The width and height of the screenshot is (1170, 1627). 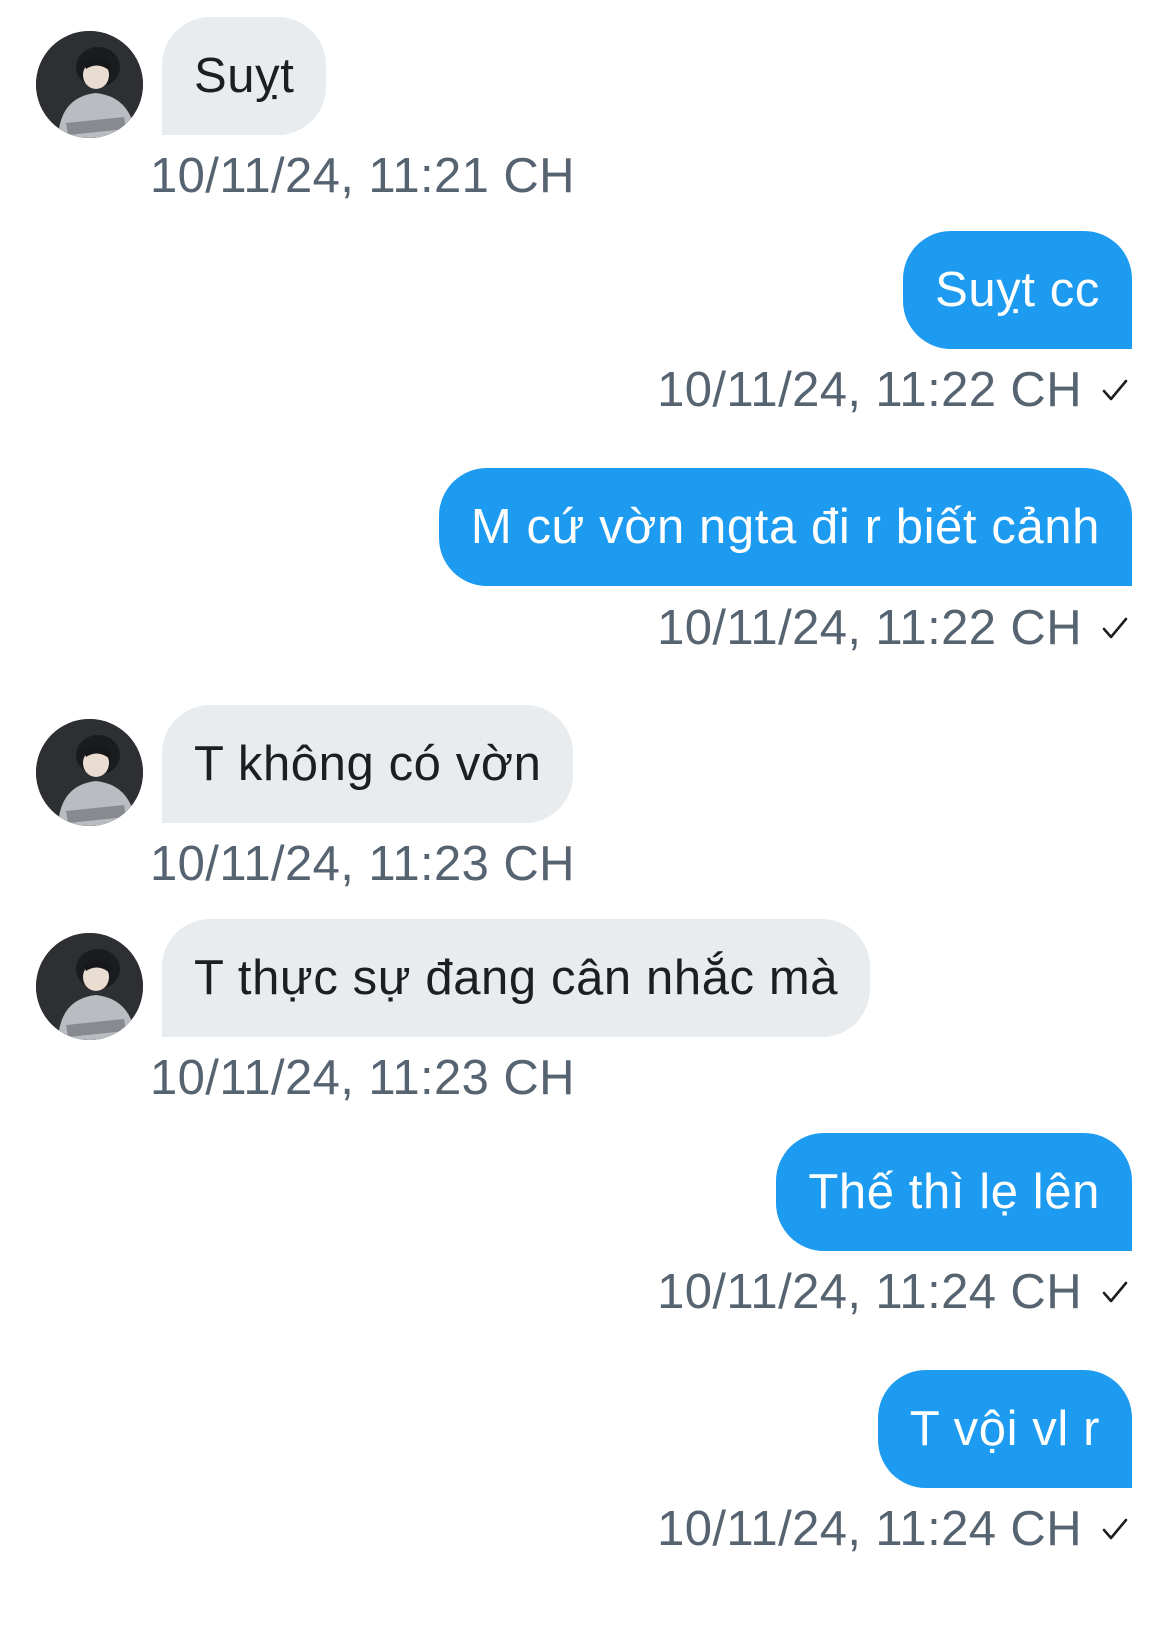 I want to click on message-text: M cứ vờn ngta đi r biết cảnh, so click(x=785, y=527).